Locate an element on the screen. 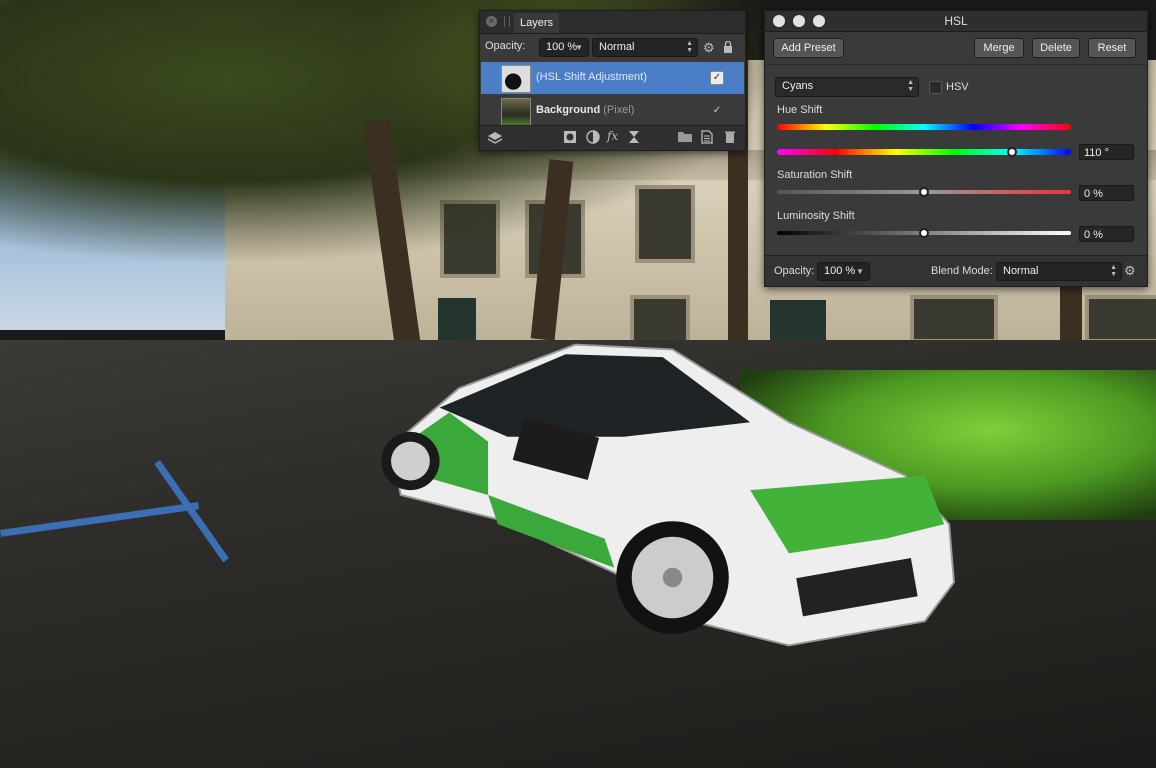  saturation-shift-value-field: 0 % is located at coordinates (1106, 193).